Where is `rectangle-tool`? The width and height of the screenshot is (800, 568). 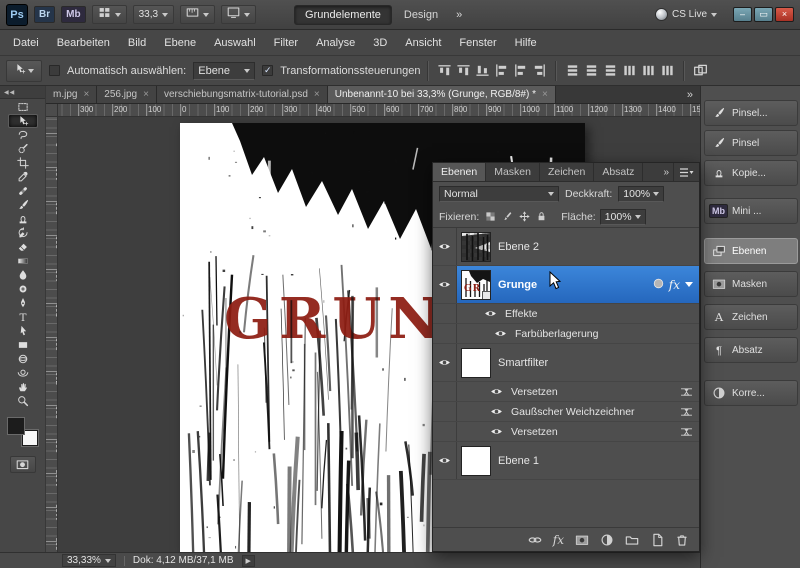
rectangle-tool is located at coordinates (23, 345).